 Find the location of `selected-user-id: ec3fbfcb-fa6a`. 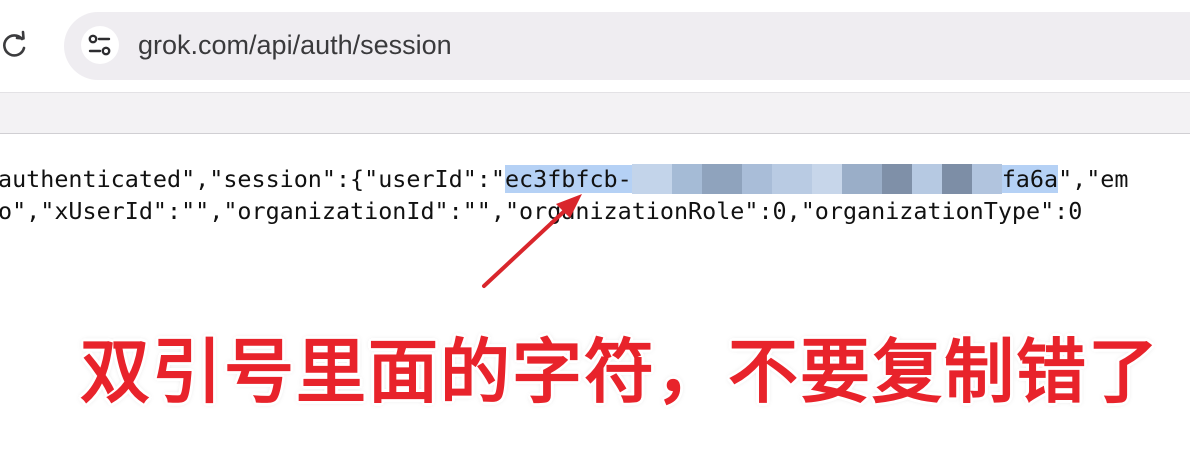

selected-user-id: ec3fbfcb-fa6a is located at coordinates (781, 179).